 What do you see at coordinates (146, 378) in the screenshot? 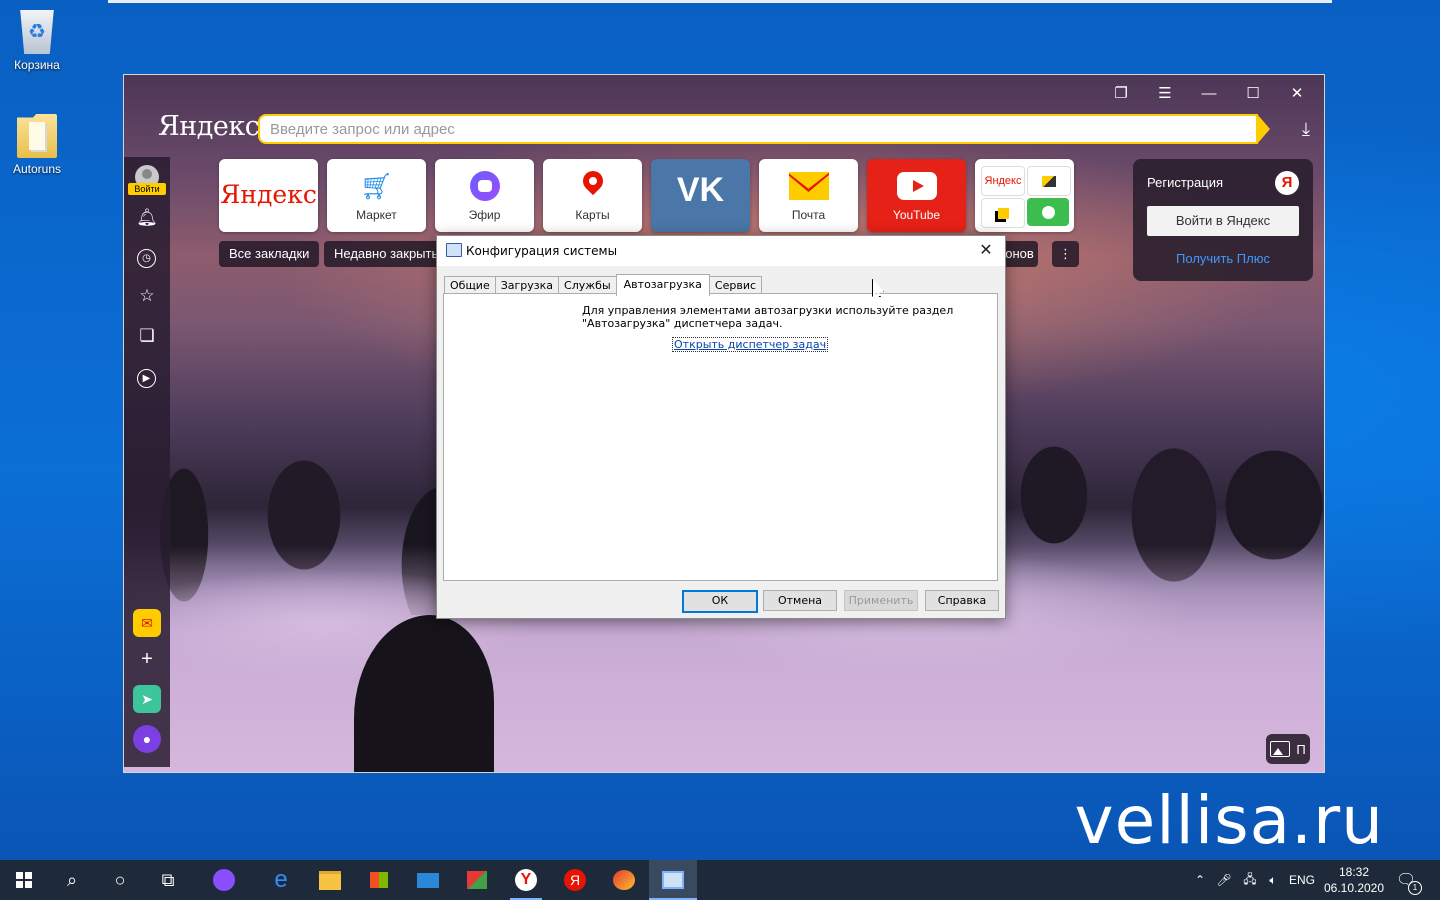
I see `play-icon: ▶` at bounding box center [146, 378].